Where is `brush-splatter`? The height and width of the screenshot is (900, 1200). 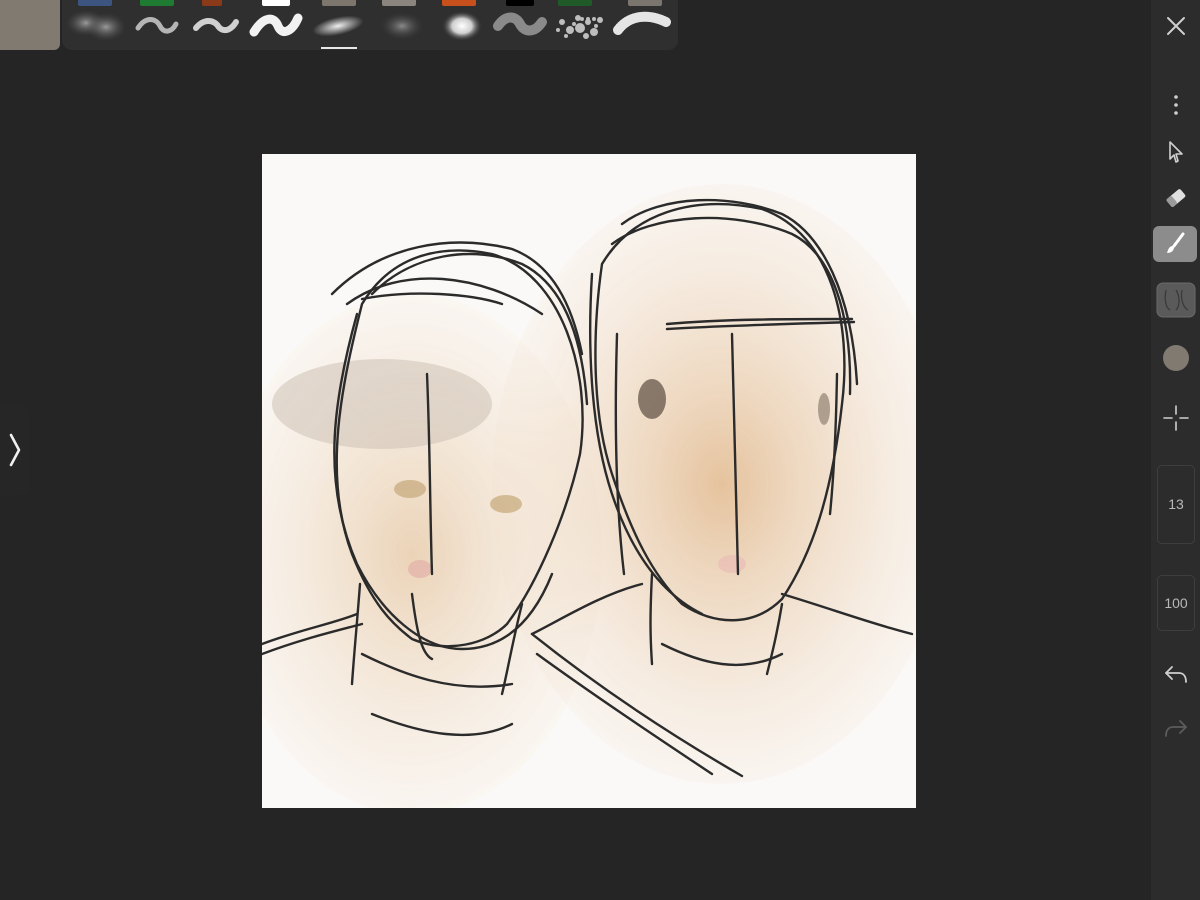
brush-splatter is located at coordinates (580, 25).